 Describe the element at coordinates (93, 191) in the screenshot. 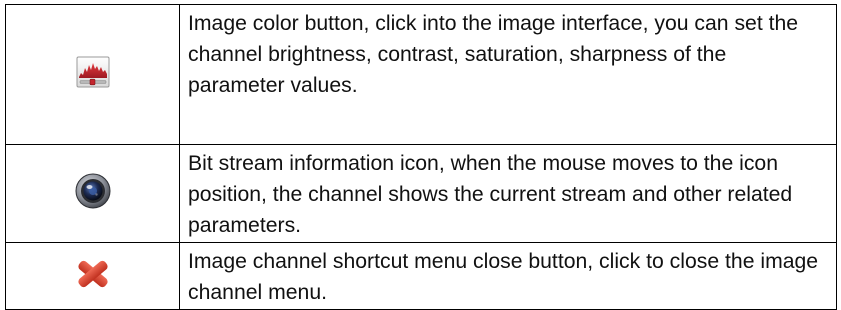

I see `camera-lens-icon` at that location.